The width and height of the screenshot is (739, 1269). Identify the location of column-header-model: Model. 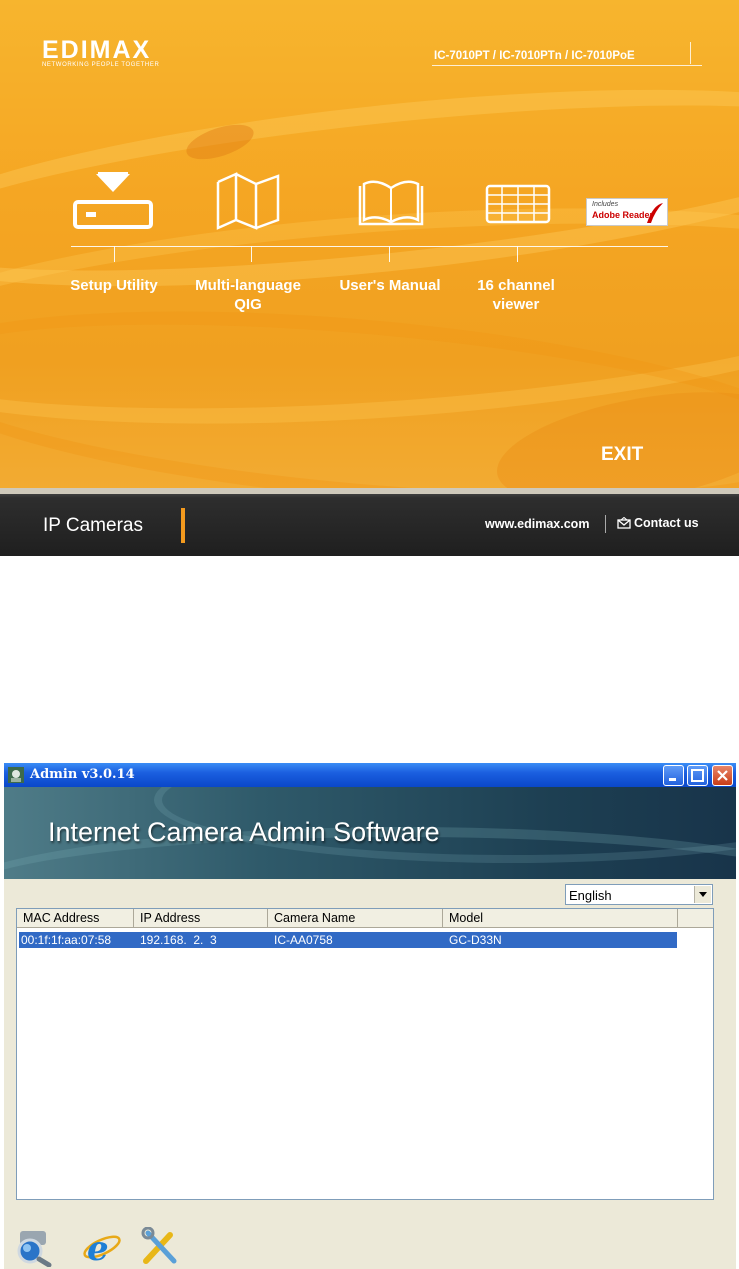
(560, 918).